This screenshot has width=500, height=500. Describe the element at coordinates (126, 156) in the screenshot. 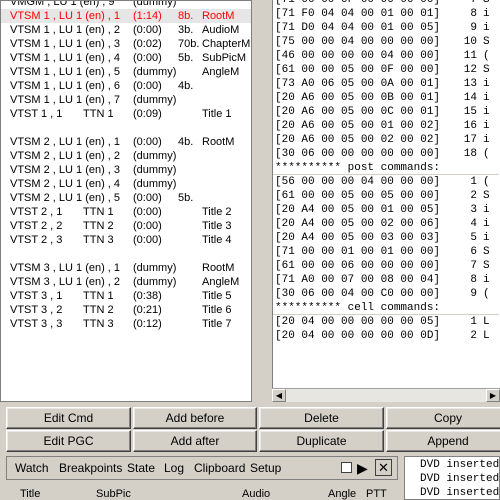

I see `pgc-row: VTSM 2 , LU 1 (en) , 2 (dummy)` at that location.